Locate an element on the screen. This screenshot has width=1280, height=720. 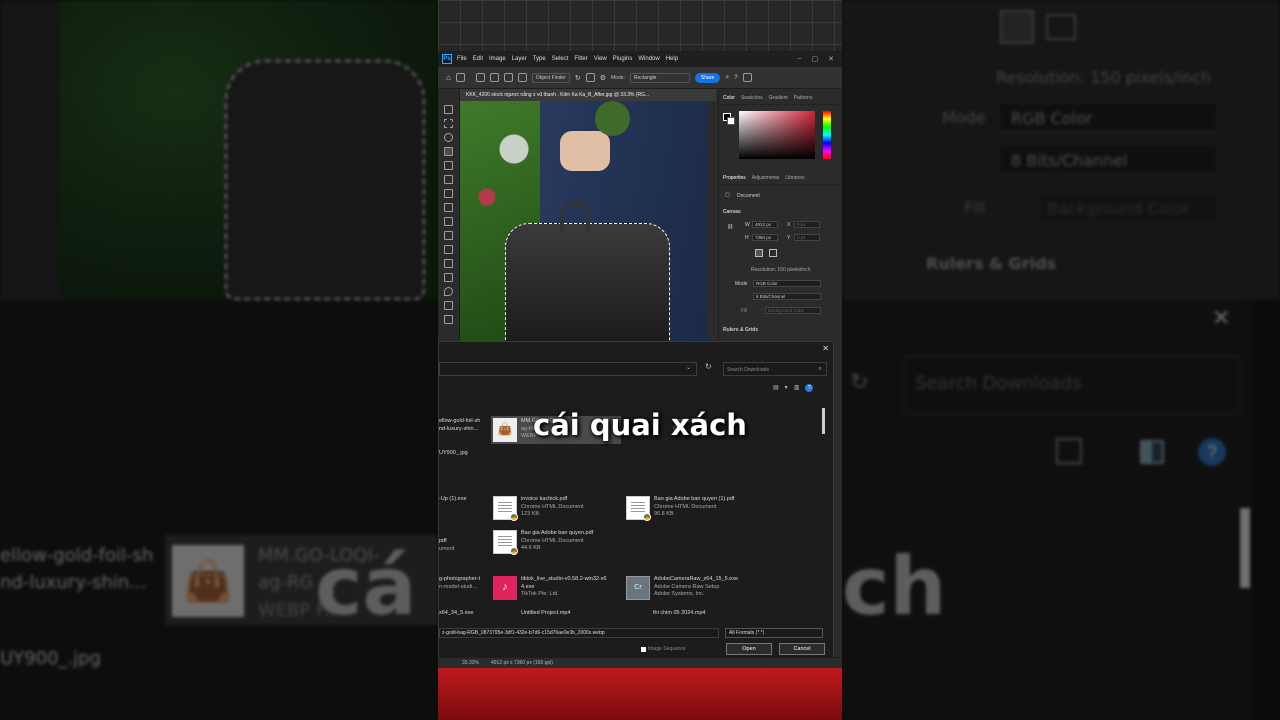
file-publisher: TikTok Pte. Ltd. is located at coordinates (540, 594).